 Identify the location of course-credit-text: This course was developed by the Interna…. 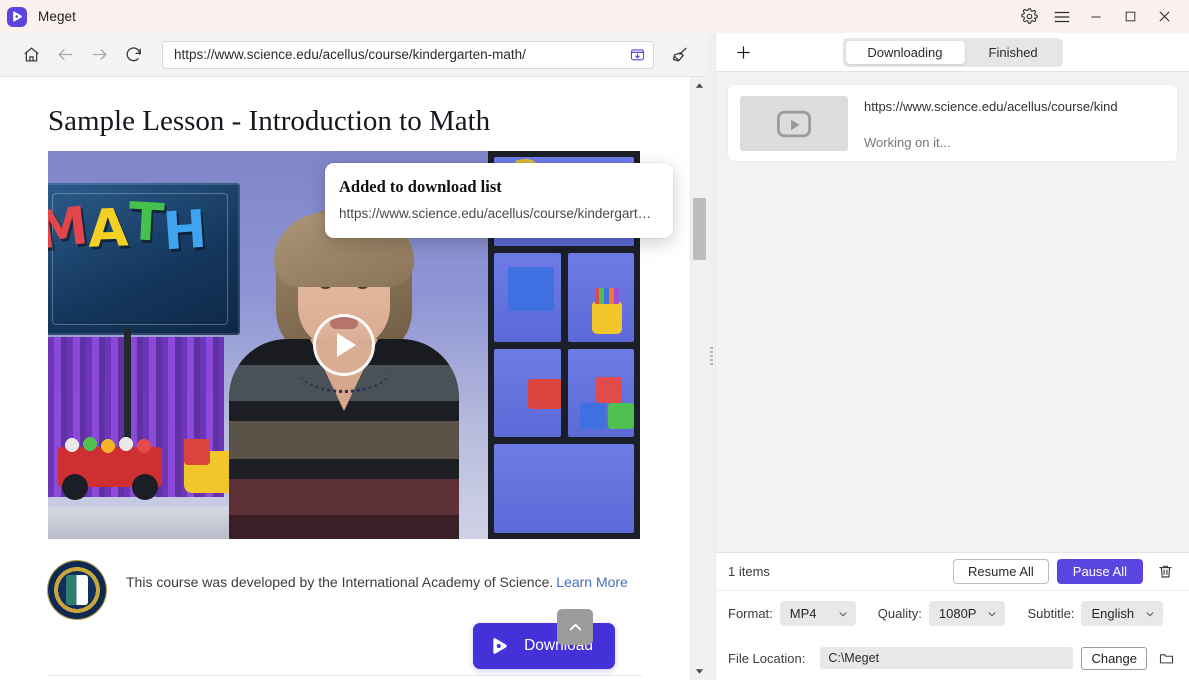
(377, 575).